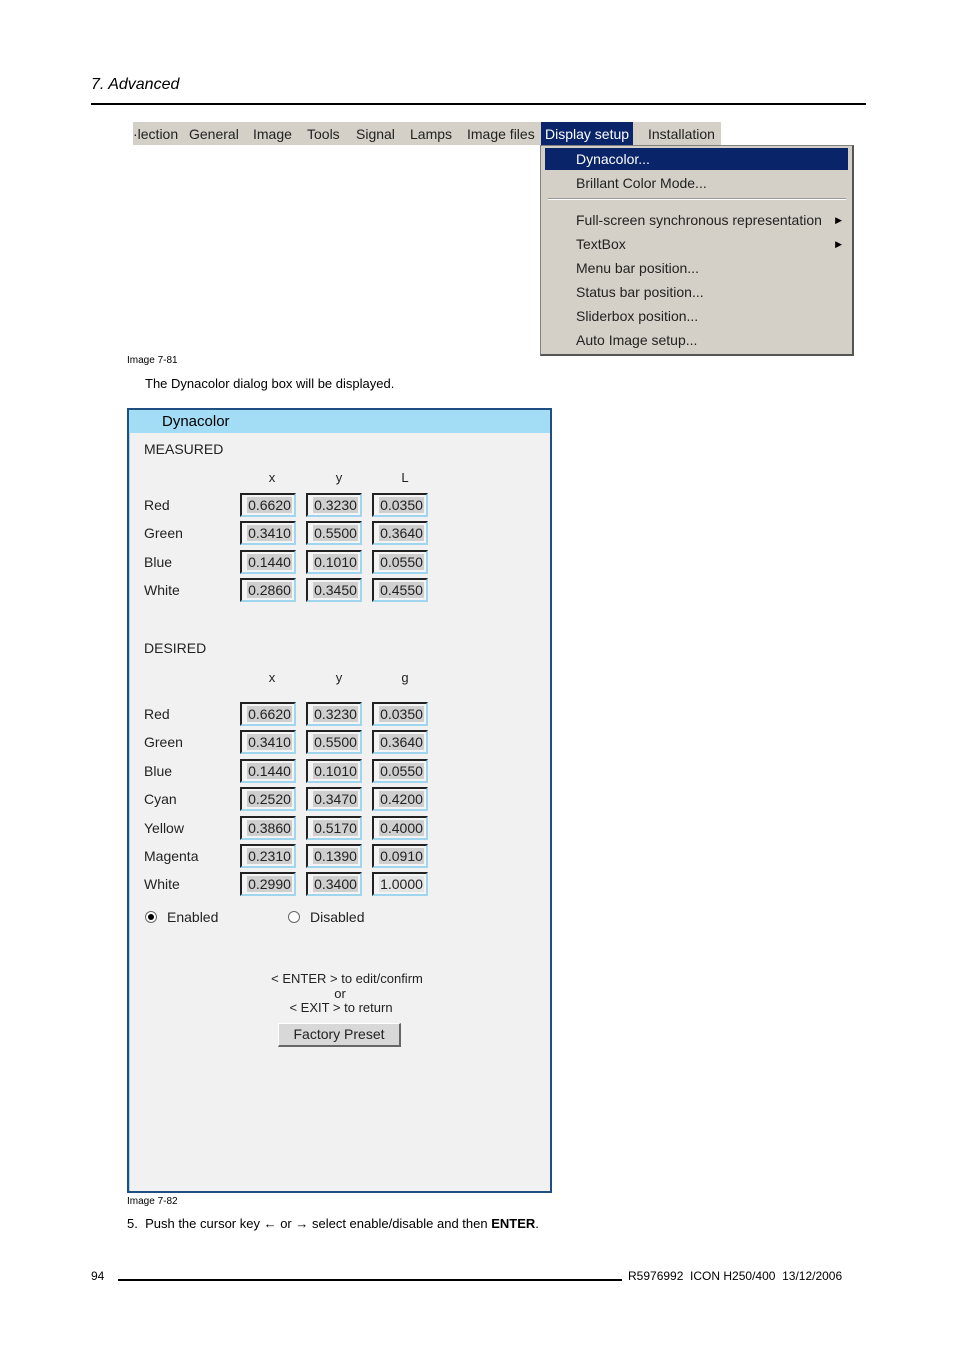  I want to click on menu-item-tools: Tools, so click(323, 133).